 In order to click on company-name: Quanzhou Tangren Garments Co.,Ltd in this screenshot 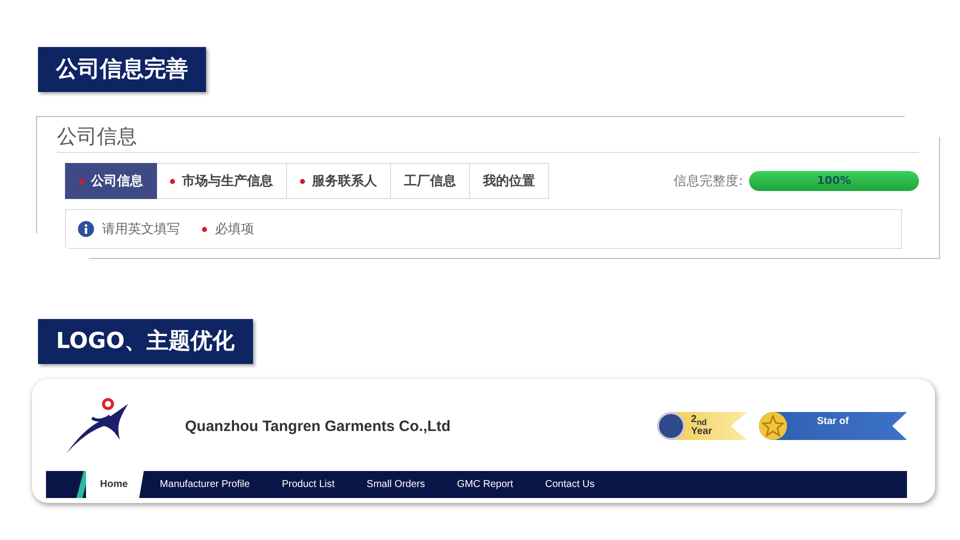, I will do `click(318, 426)`.